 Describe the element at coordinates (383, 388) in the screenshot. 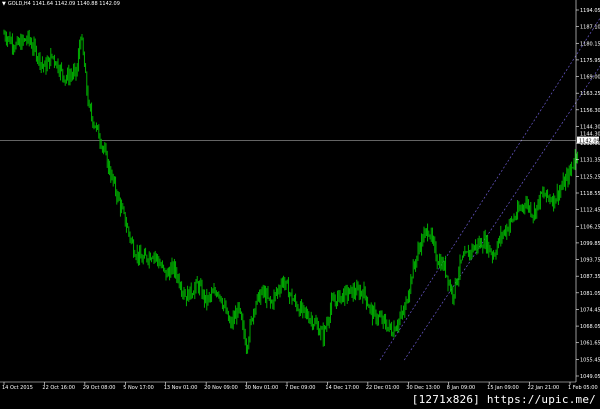

I see `time-tick-label: 22 Dec 01:00` at that location.